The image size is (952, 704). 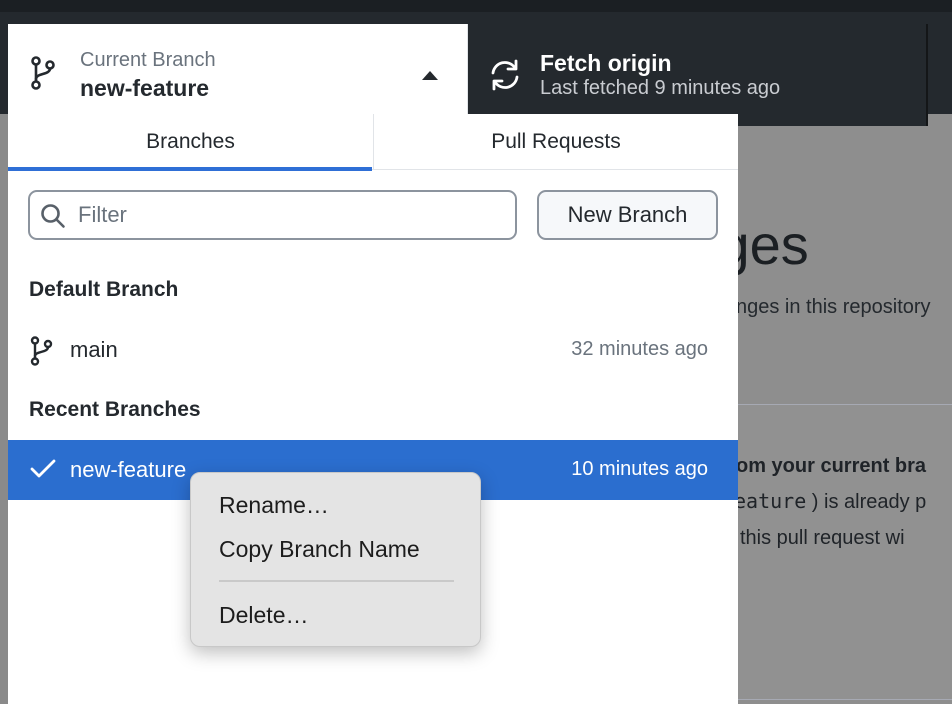 I want to click on filter-field, so click(x=272, y=215).